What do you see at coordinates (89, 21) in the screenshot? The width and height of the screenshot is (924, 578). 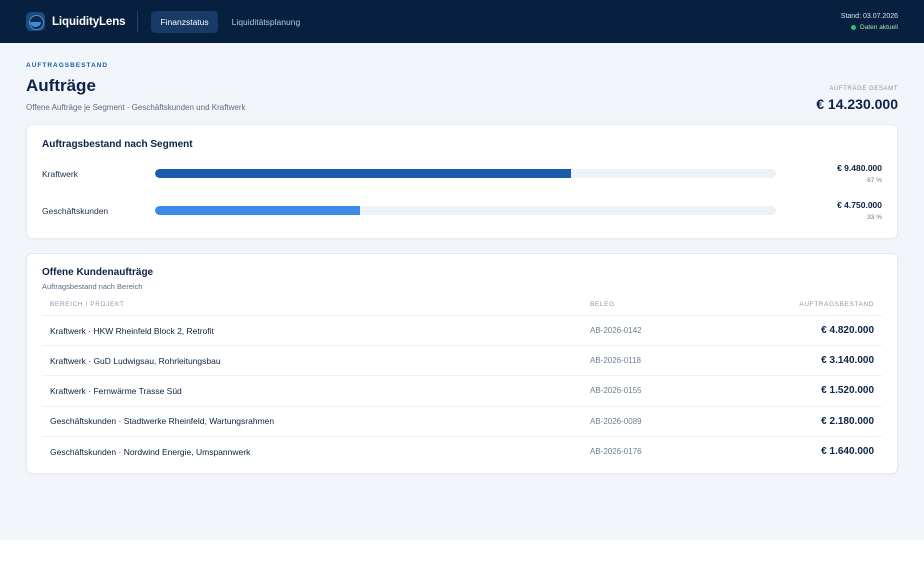 I see `app-name: LiquidityLens` at bounding box center [89, 21].